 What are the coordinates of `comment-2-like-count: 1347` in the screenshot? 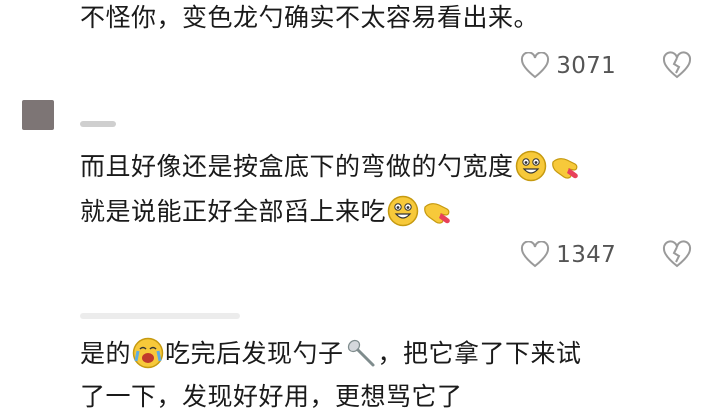 It's located at (586, 255).